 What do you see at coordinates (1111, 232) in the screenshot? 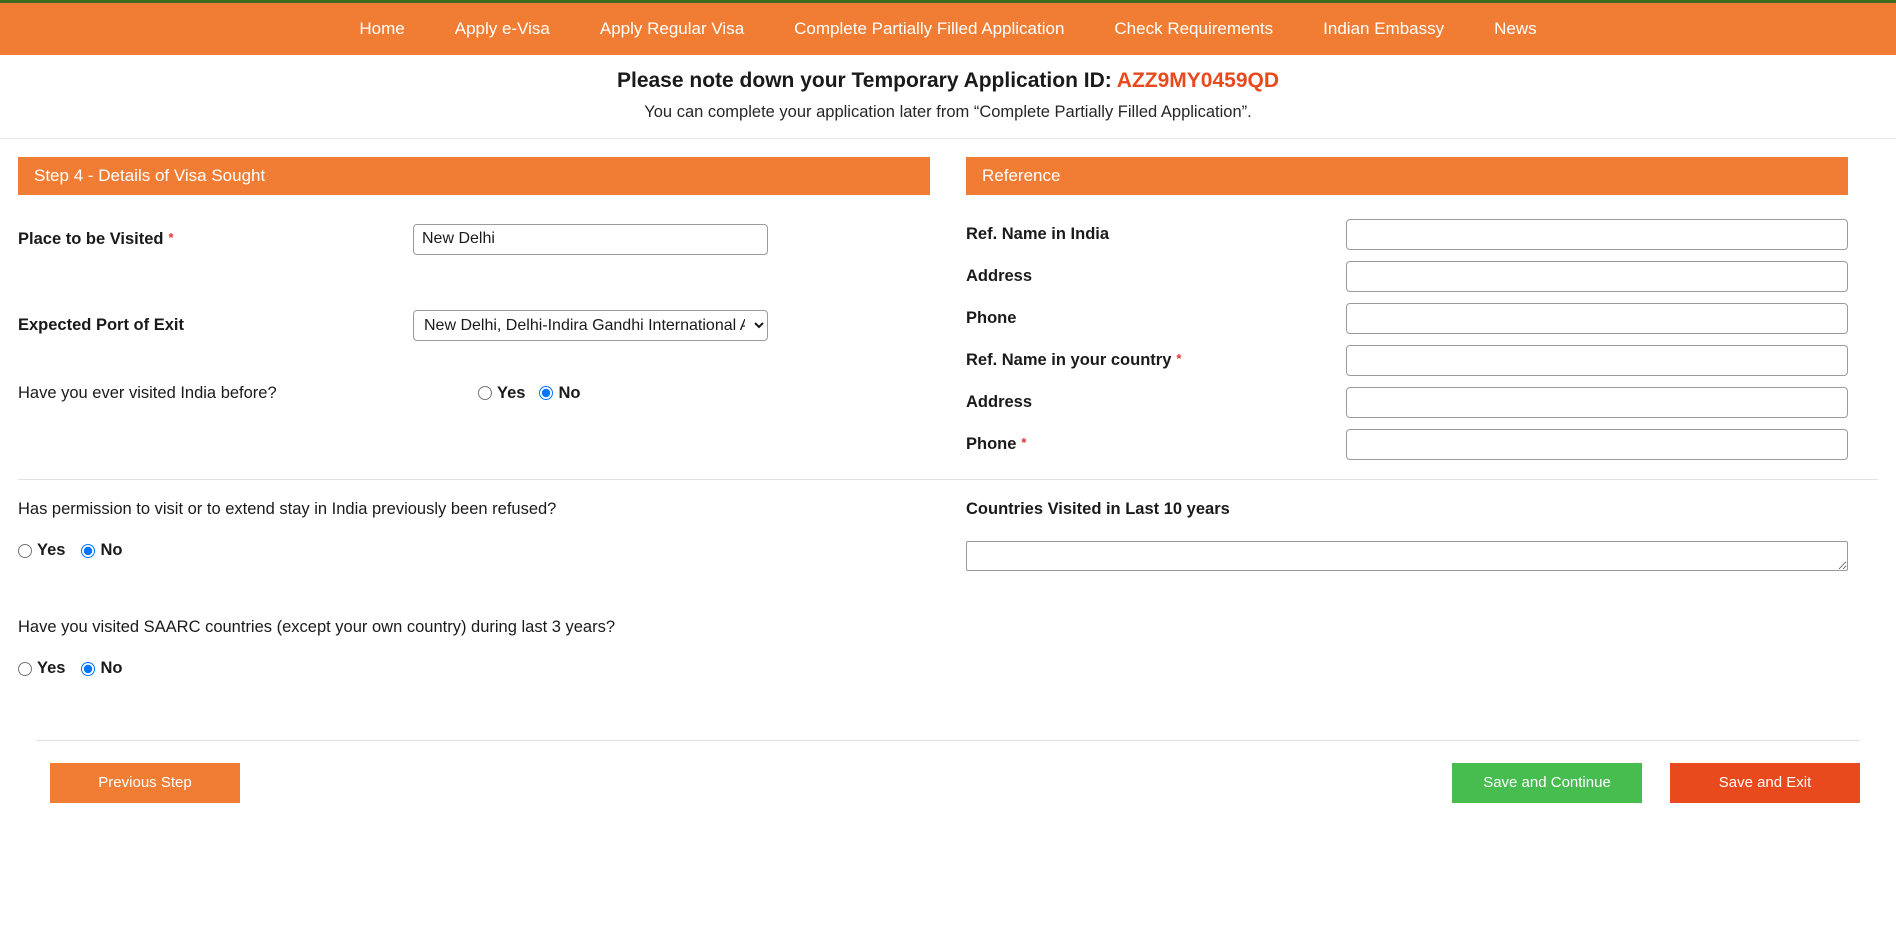
I see `required-marker-ref-name-in-india` at bounding box center [1111, 232].